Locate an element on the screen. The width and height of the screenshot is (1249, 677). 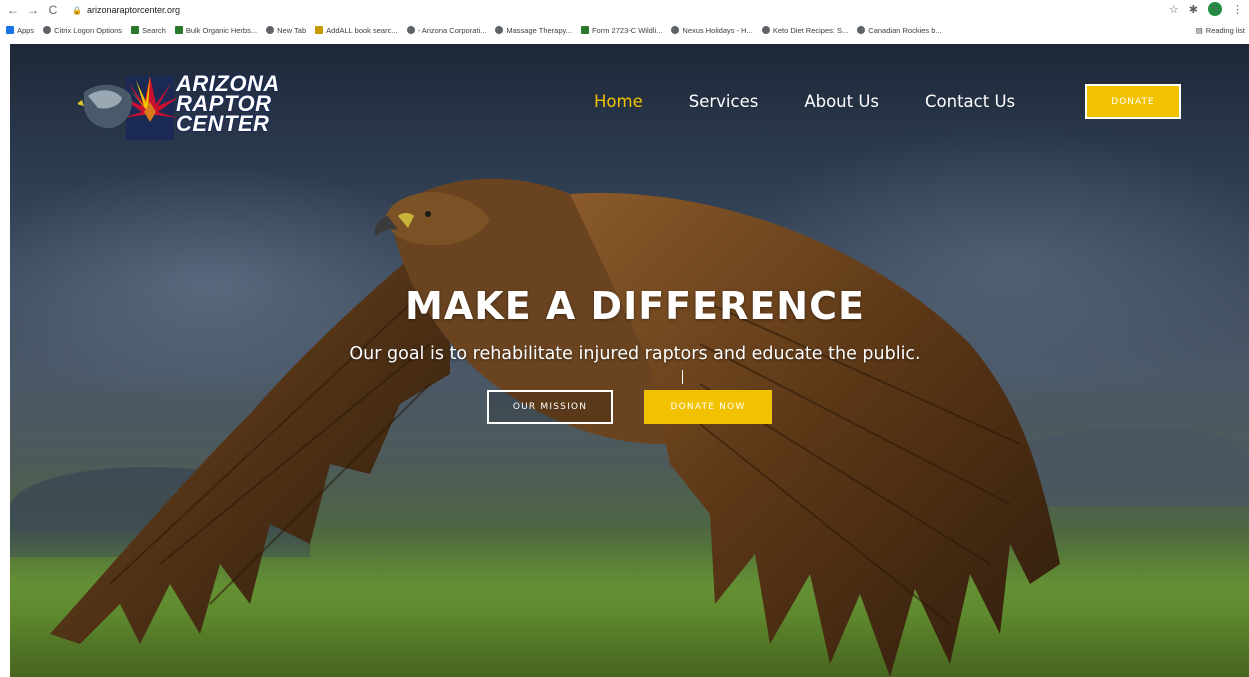
toolbar-right: ☆ ✱ S ⋮ is located at coordinates (1206, 9).